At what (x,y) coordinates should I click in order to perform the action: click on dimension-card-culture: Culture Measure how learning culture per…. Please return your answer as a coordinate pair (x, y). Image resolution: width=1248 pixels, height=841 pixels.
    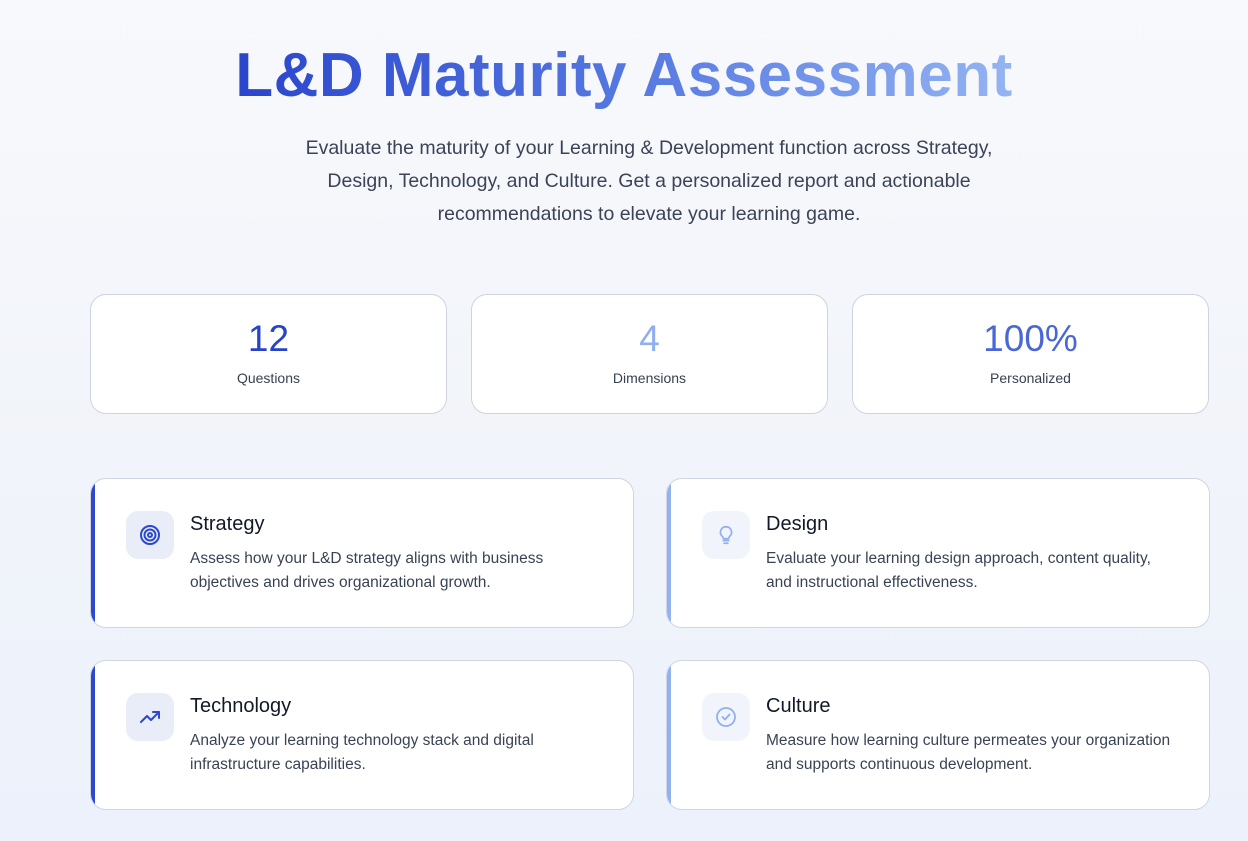
    Looking at the image, I should click on (938, 735).